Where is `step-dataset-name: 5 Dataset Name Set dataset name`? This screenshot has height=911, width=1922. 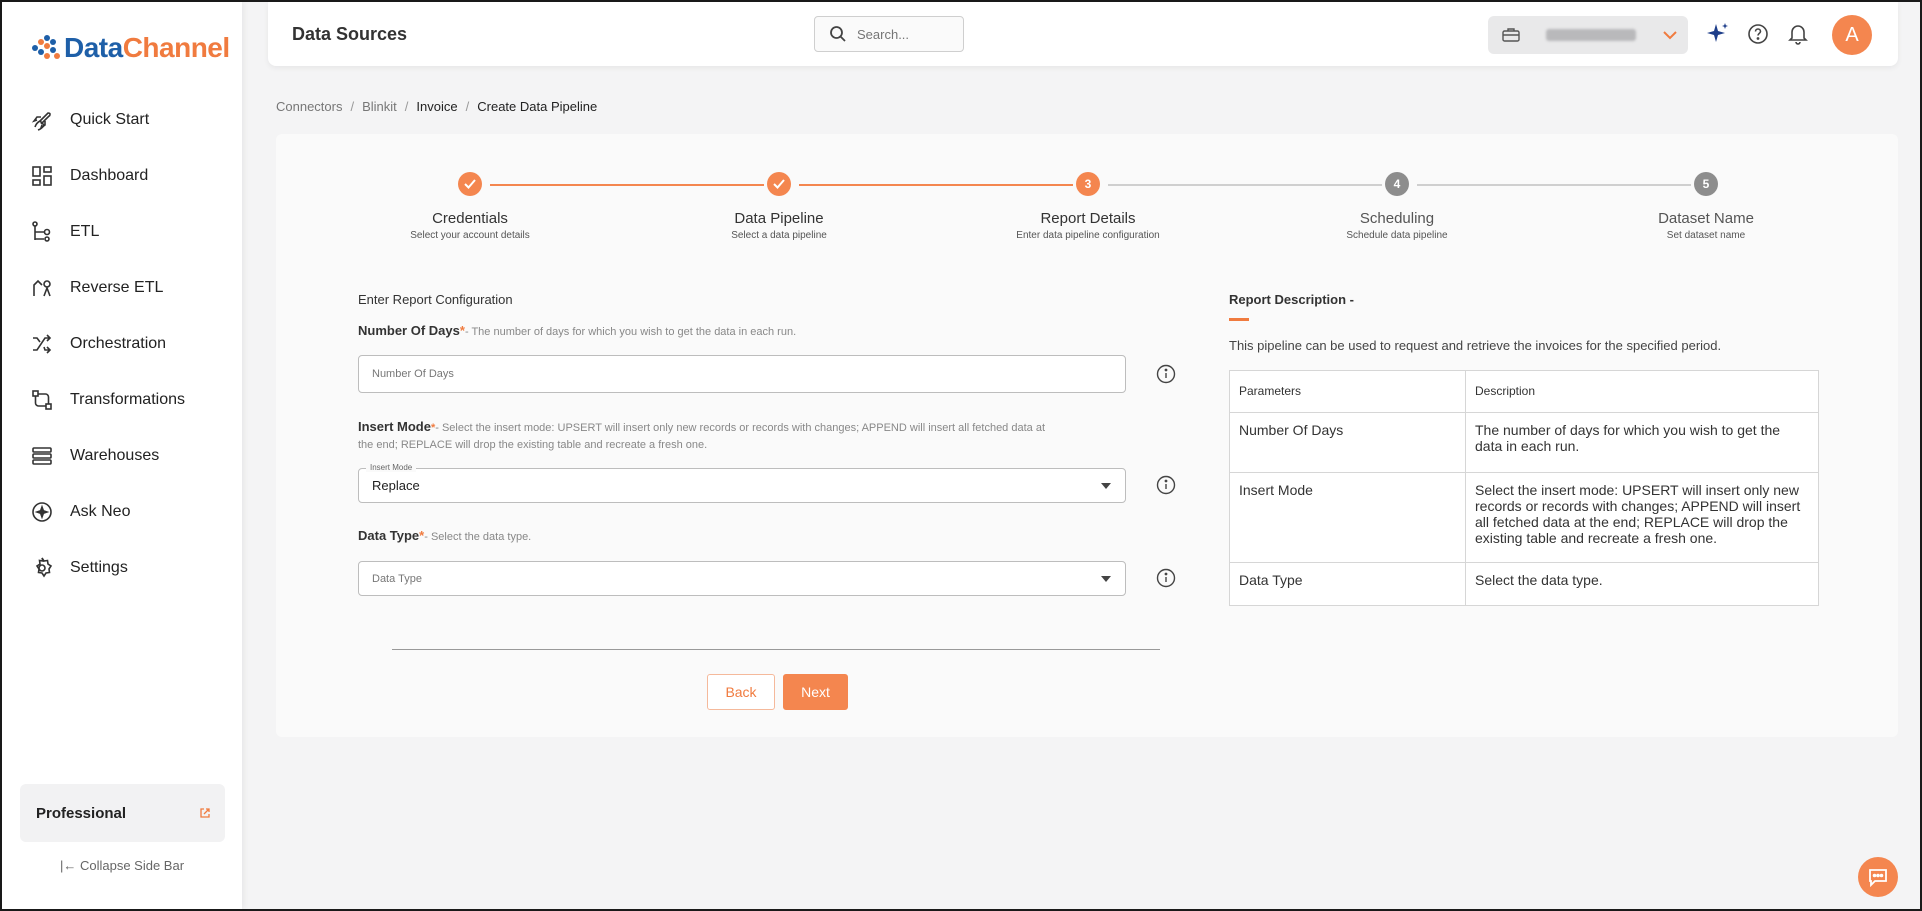
step-dataset-name: 5 Dataset Name Set dataset name is located at coordinates (1706, 206).